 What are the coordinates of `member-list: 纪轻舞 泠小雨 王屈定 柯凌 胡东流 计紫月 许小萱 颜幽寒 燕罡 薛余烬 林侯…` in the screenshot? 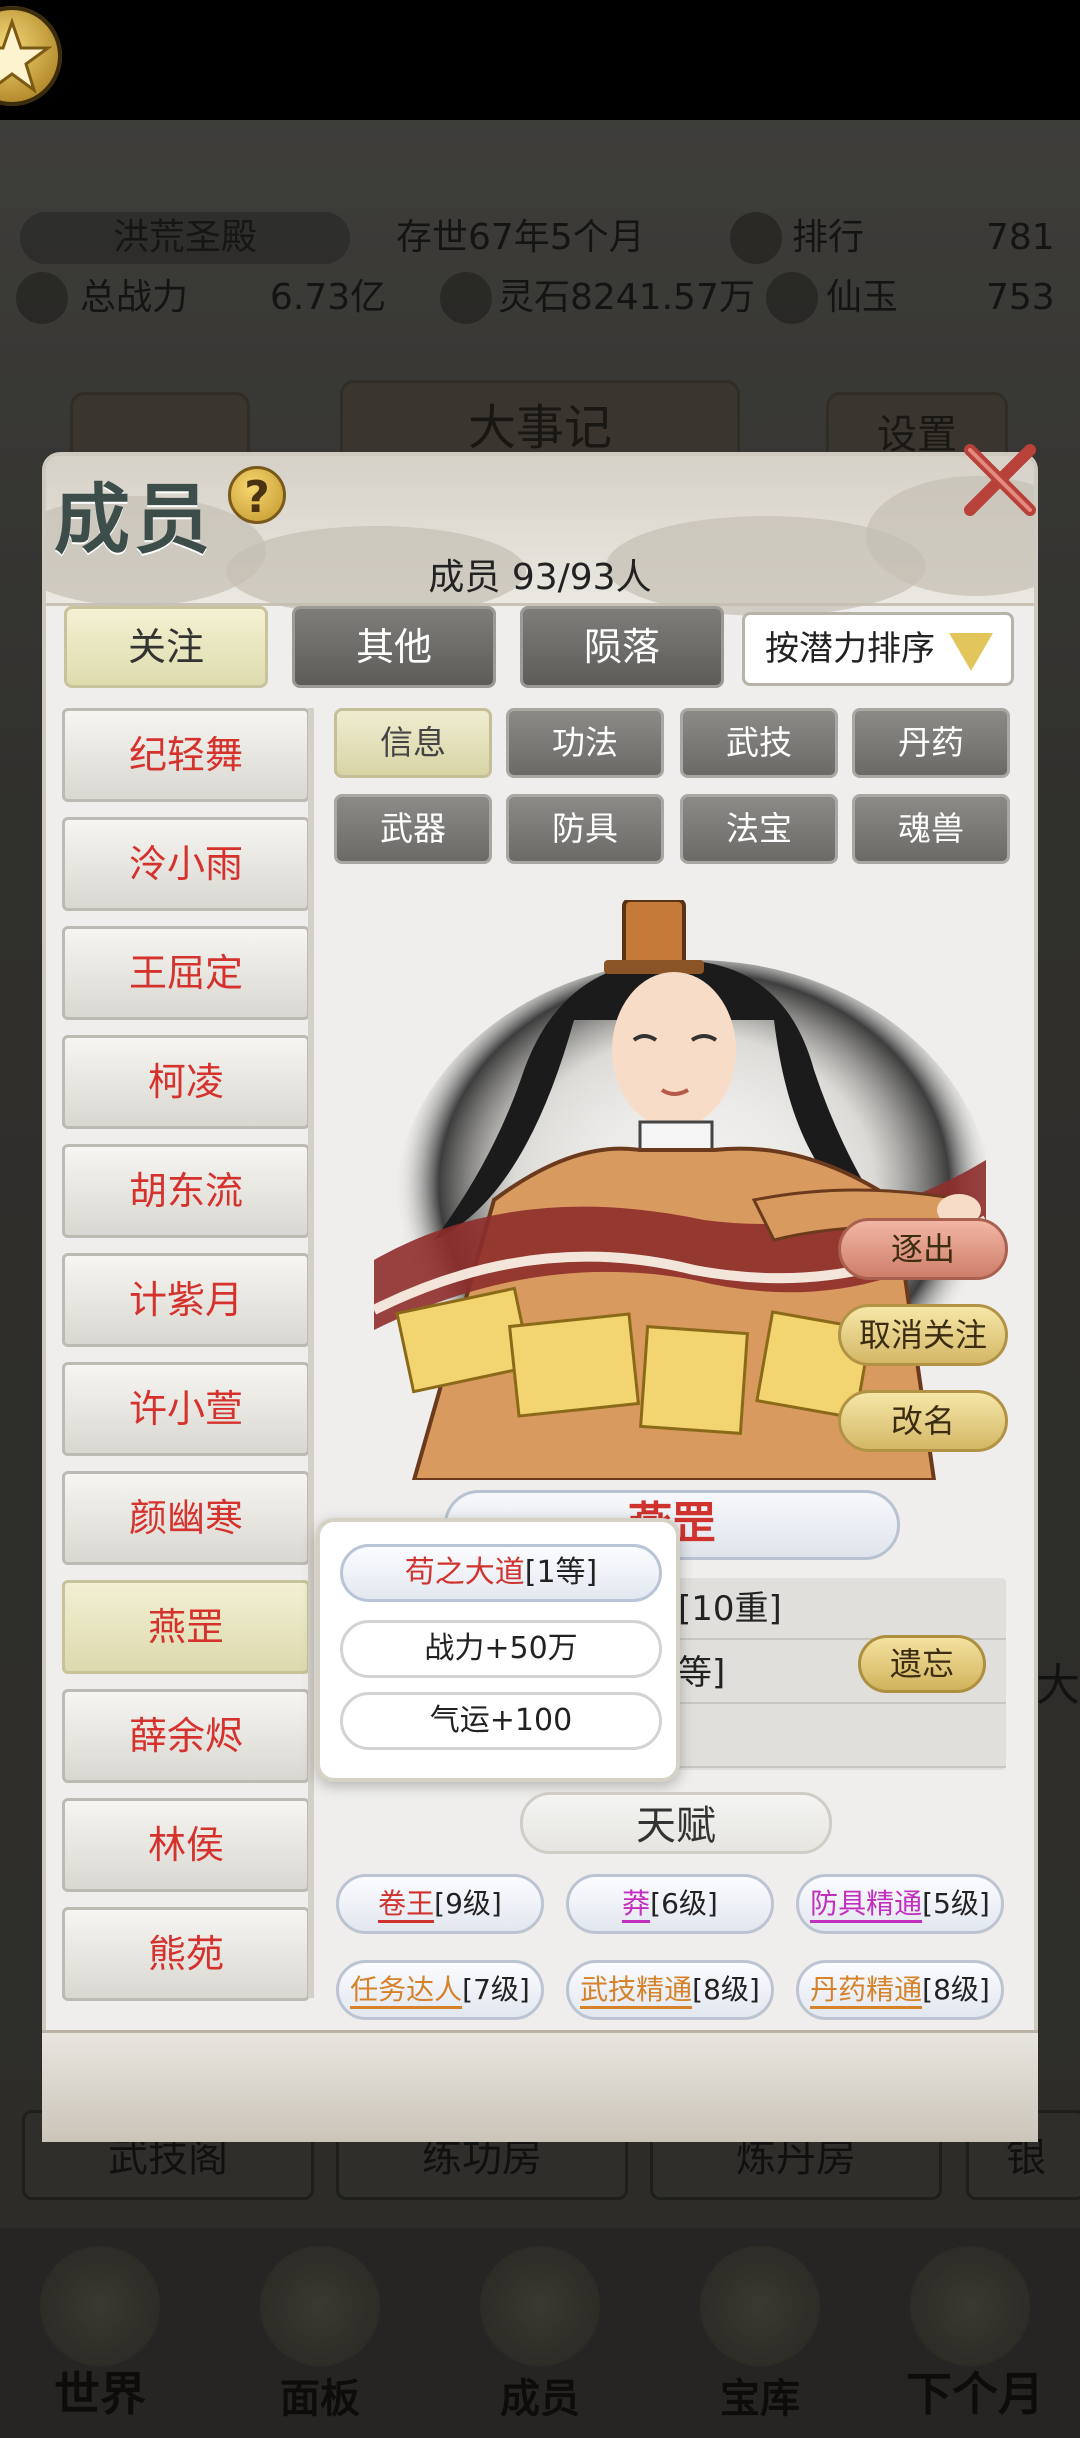 It's located at (187, 1354).